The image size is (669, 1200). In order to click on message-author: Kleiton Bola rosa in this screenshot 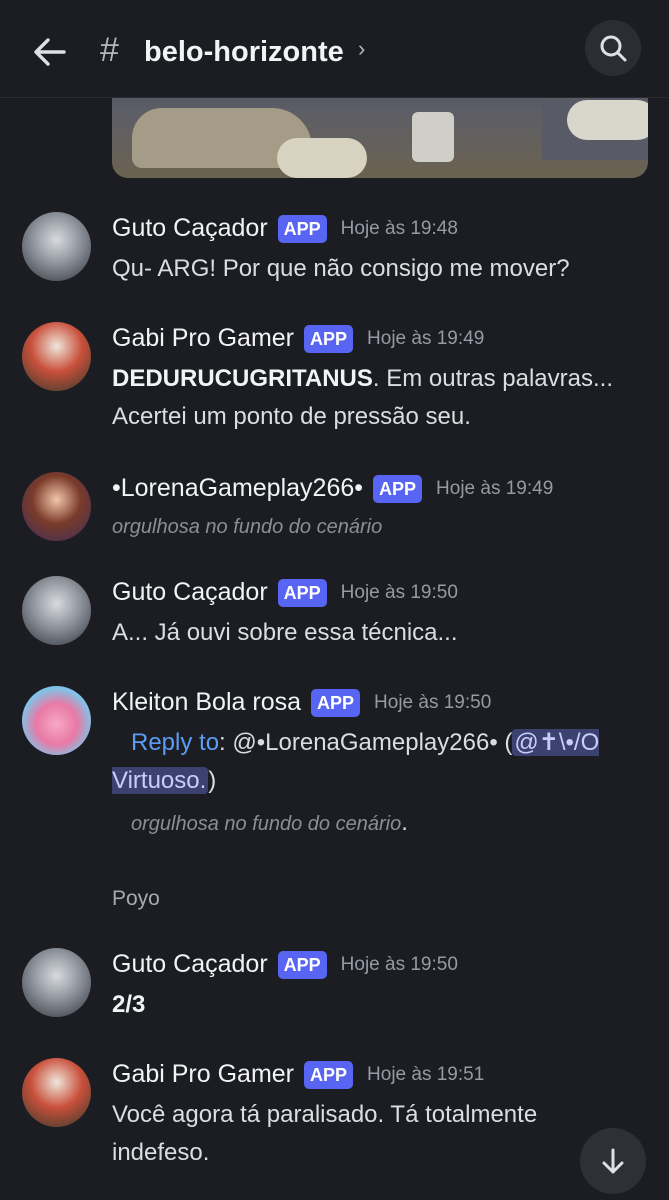, I will do `click(206, 702)`.